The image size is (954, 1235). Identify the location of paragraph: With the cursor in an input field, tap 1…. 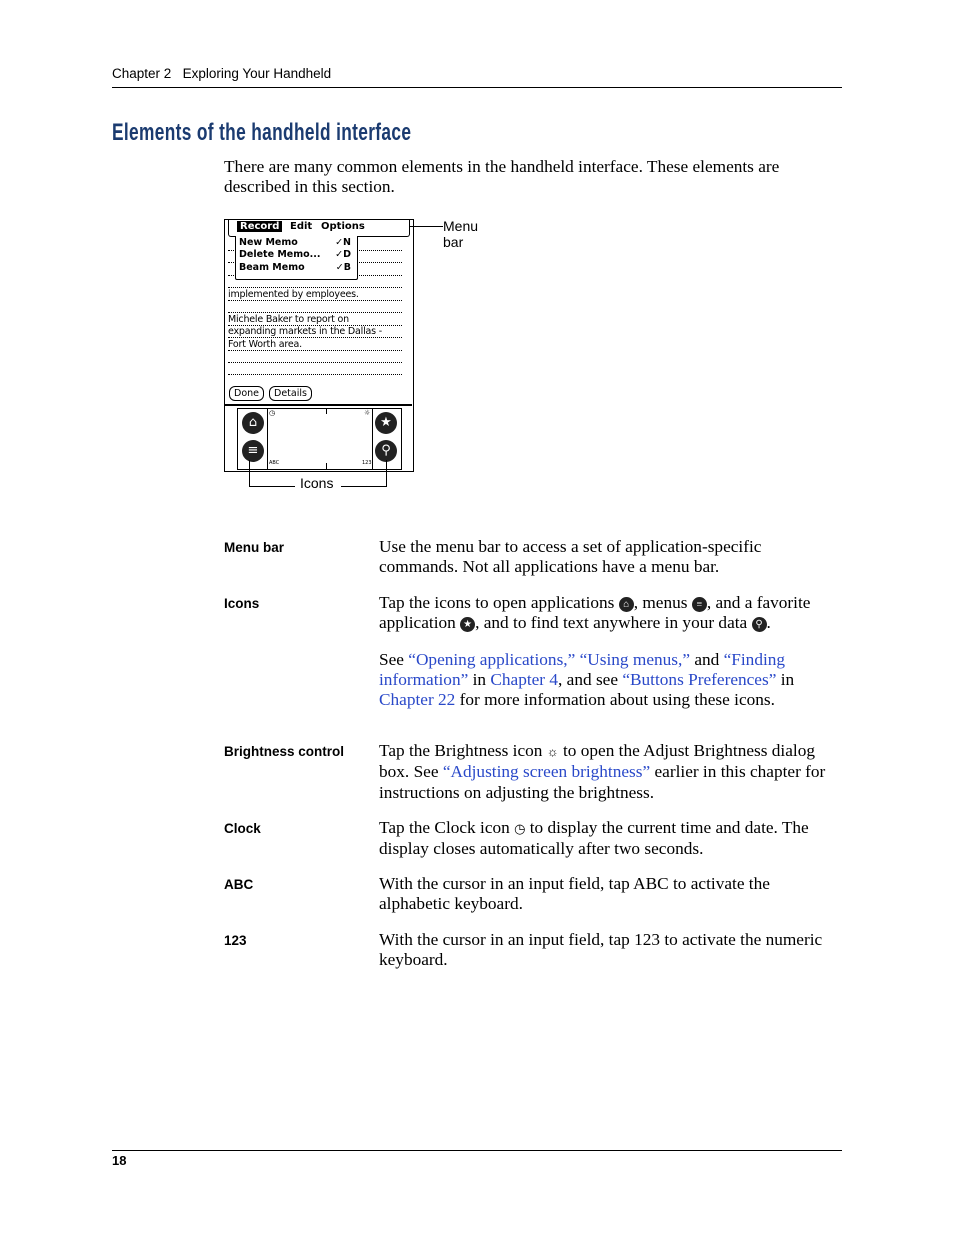
(609, 950).